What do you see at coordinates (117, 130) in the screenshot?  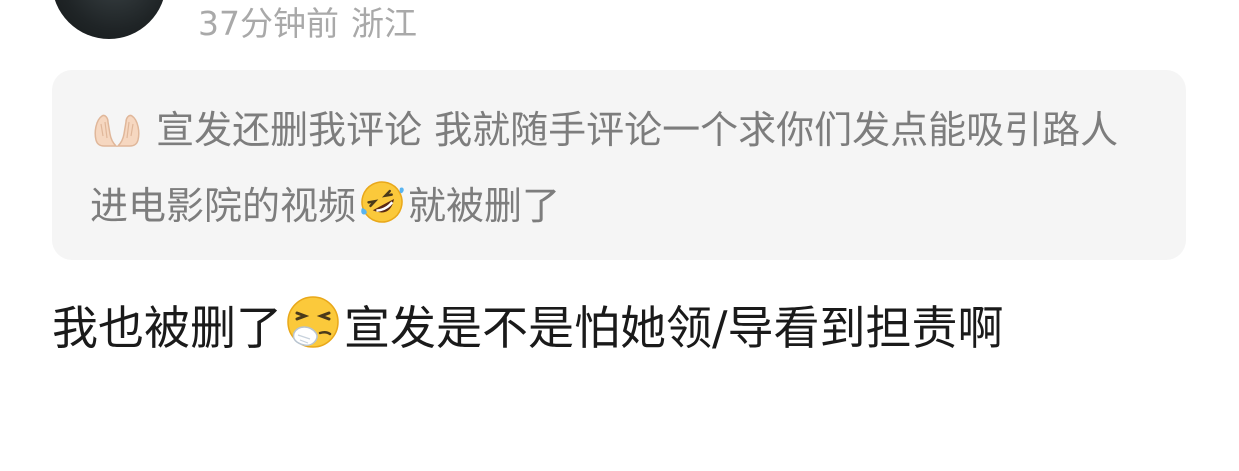 I see `open-hands-icon` at bounding box center [117, 130].